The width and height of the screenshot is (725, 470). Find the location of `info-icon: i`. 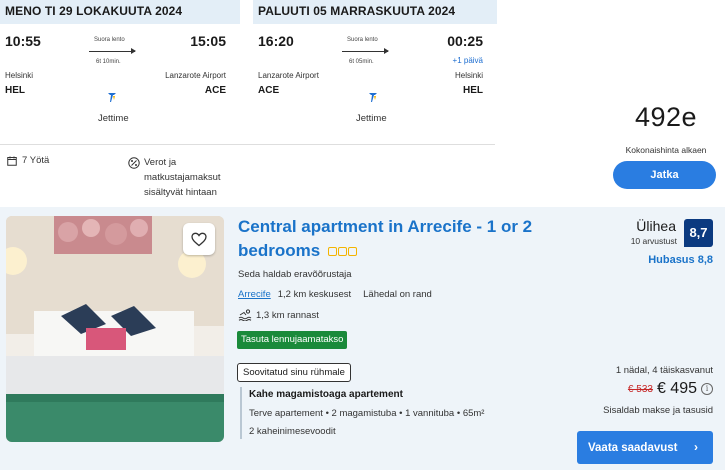

info-icon: i is located at coordinates (707, 389).